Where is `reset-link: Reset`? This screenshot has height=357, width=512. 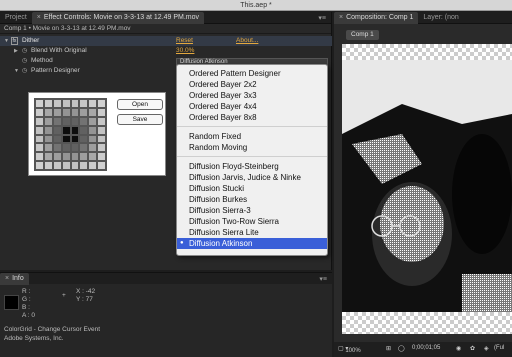
reset-link: Reset is located at coordinates (184, 41).